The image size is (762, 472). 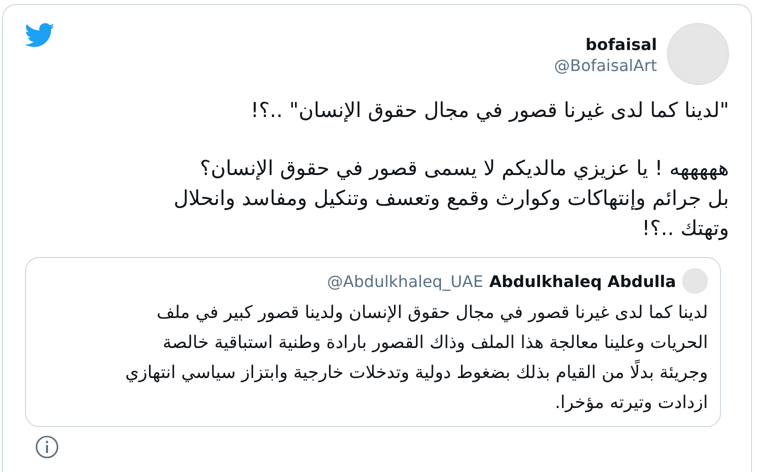 I want to click on info-icon, so click(x=47, y=447).